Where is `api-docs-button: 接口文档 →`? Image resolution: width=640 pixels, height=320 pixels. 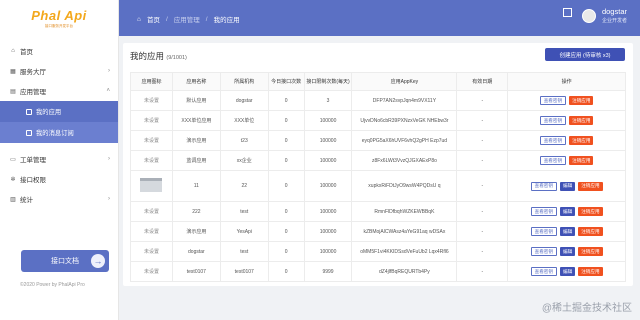 api-docs-button: 接口文档 → is located at coordinates (65, 261).